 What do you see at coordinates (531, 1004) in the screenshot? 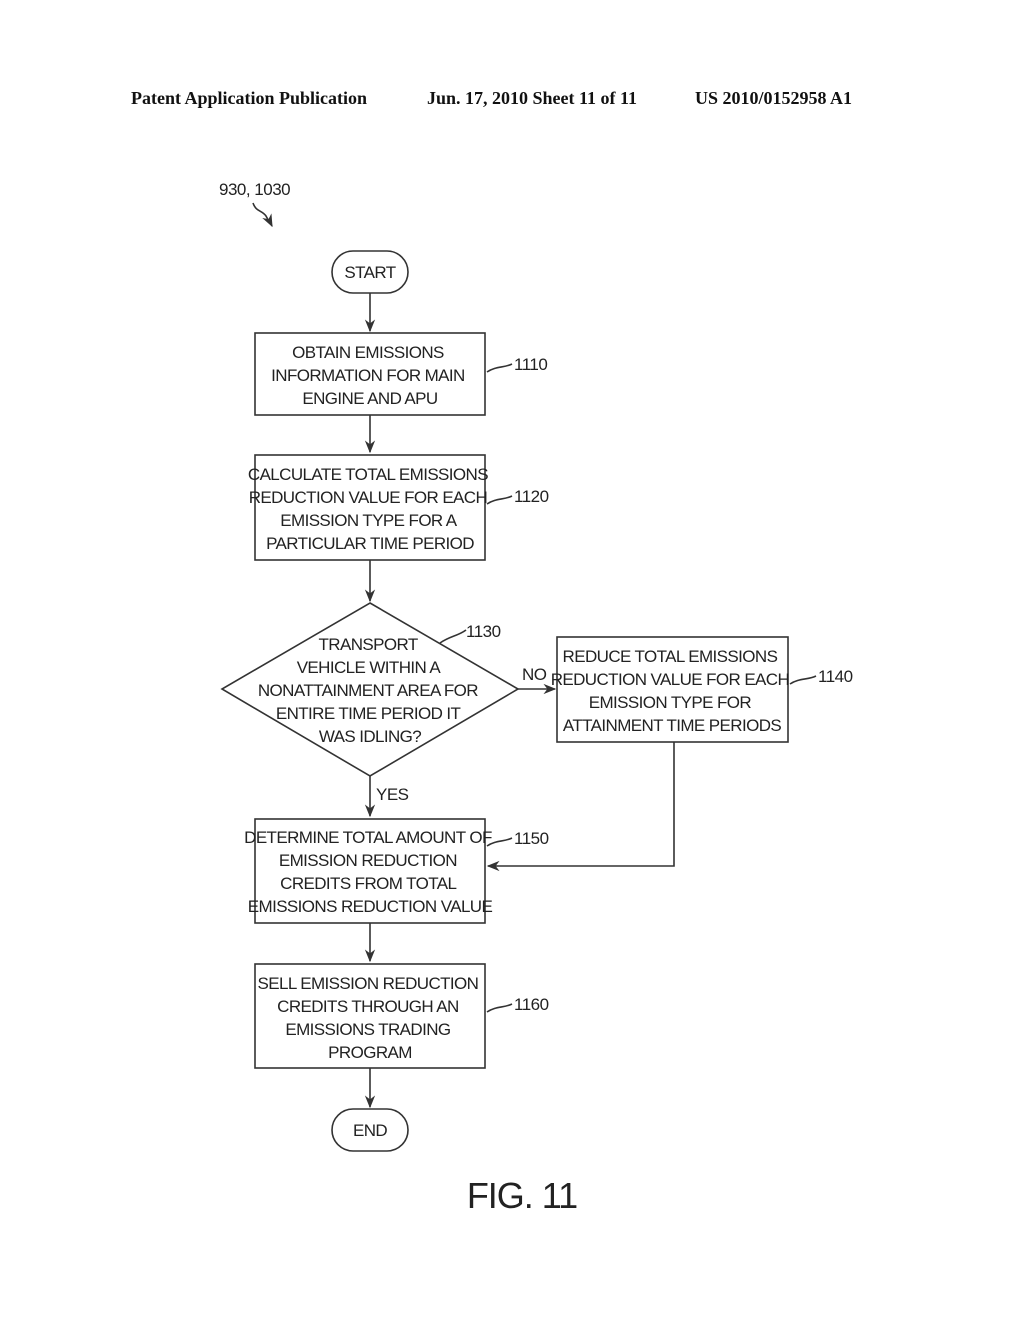
I see `step-1160-ref: 1160` at bounding box center [531, 1004].